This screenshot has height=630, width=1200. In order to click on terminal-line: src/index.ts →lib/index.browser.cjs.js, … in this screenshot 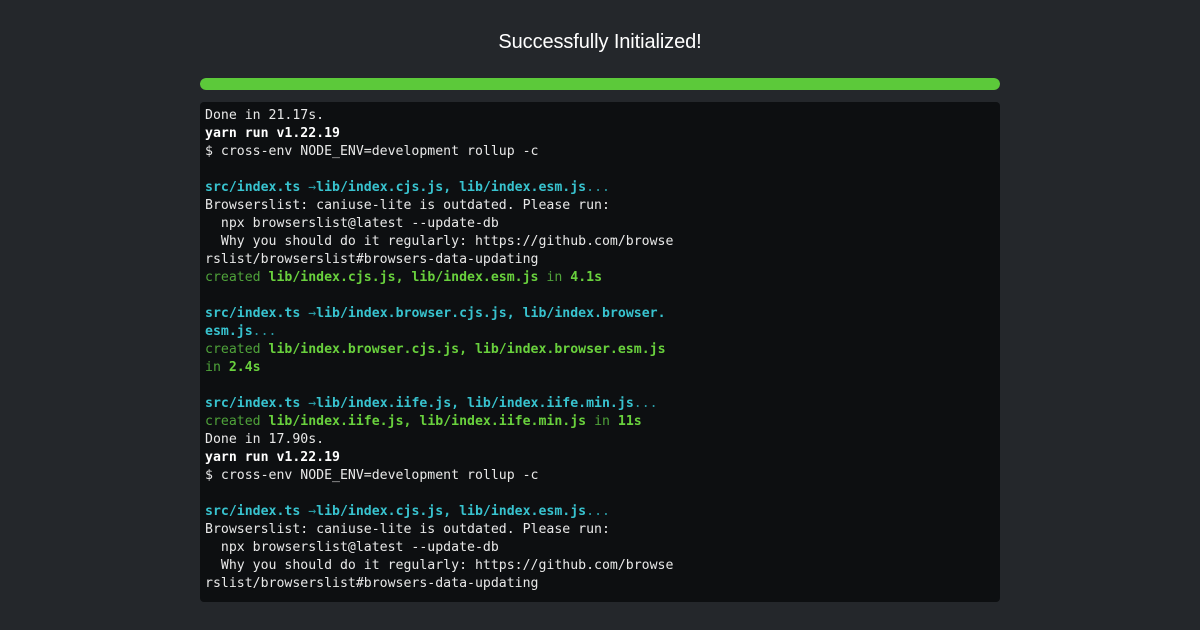, I will do `click(600, 314)`.